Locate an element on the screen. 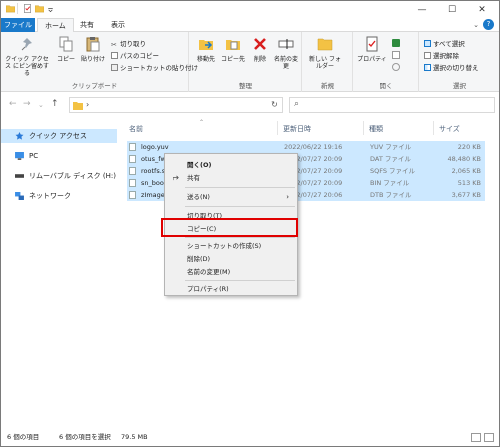 The height and width of the screenshot is (447, 500). file-name: rootfs.s is located at coordinates (153, 171).